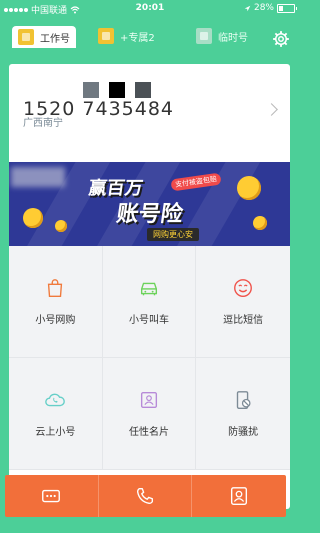 The width and height of the screenshot is (320, 533). I want to click on feature-anti-harassment: 防骚扰, so click(243, 414).